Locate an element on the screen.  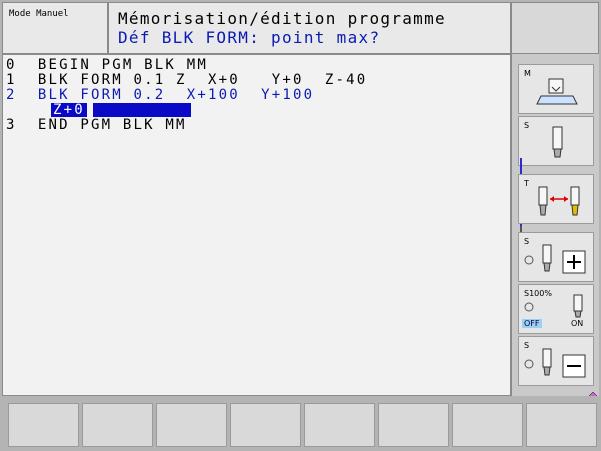
mode-indicator: Mode Manuel is located at coordinates (55, 28).